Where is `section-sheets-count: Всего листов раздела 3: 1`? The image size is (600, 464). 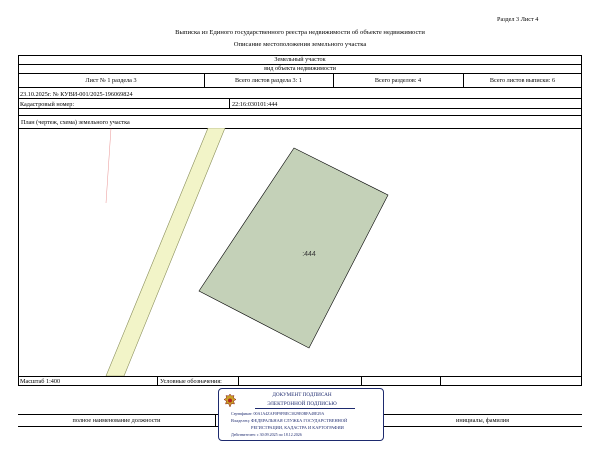 section-sheets-count: Всего листов раздела 3: 1 is located at coordinates (268, 80).